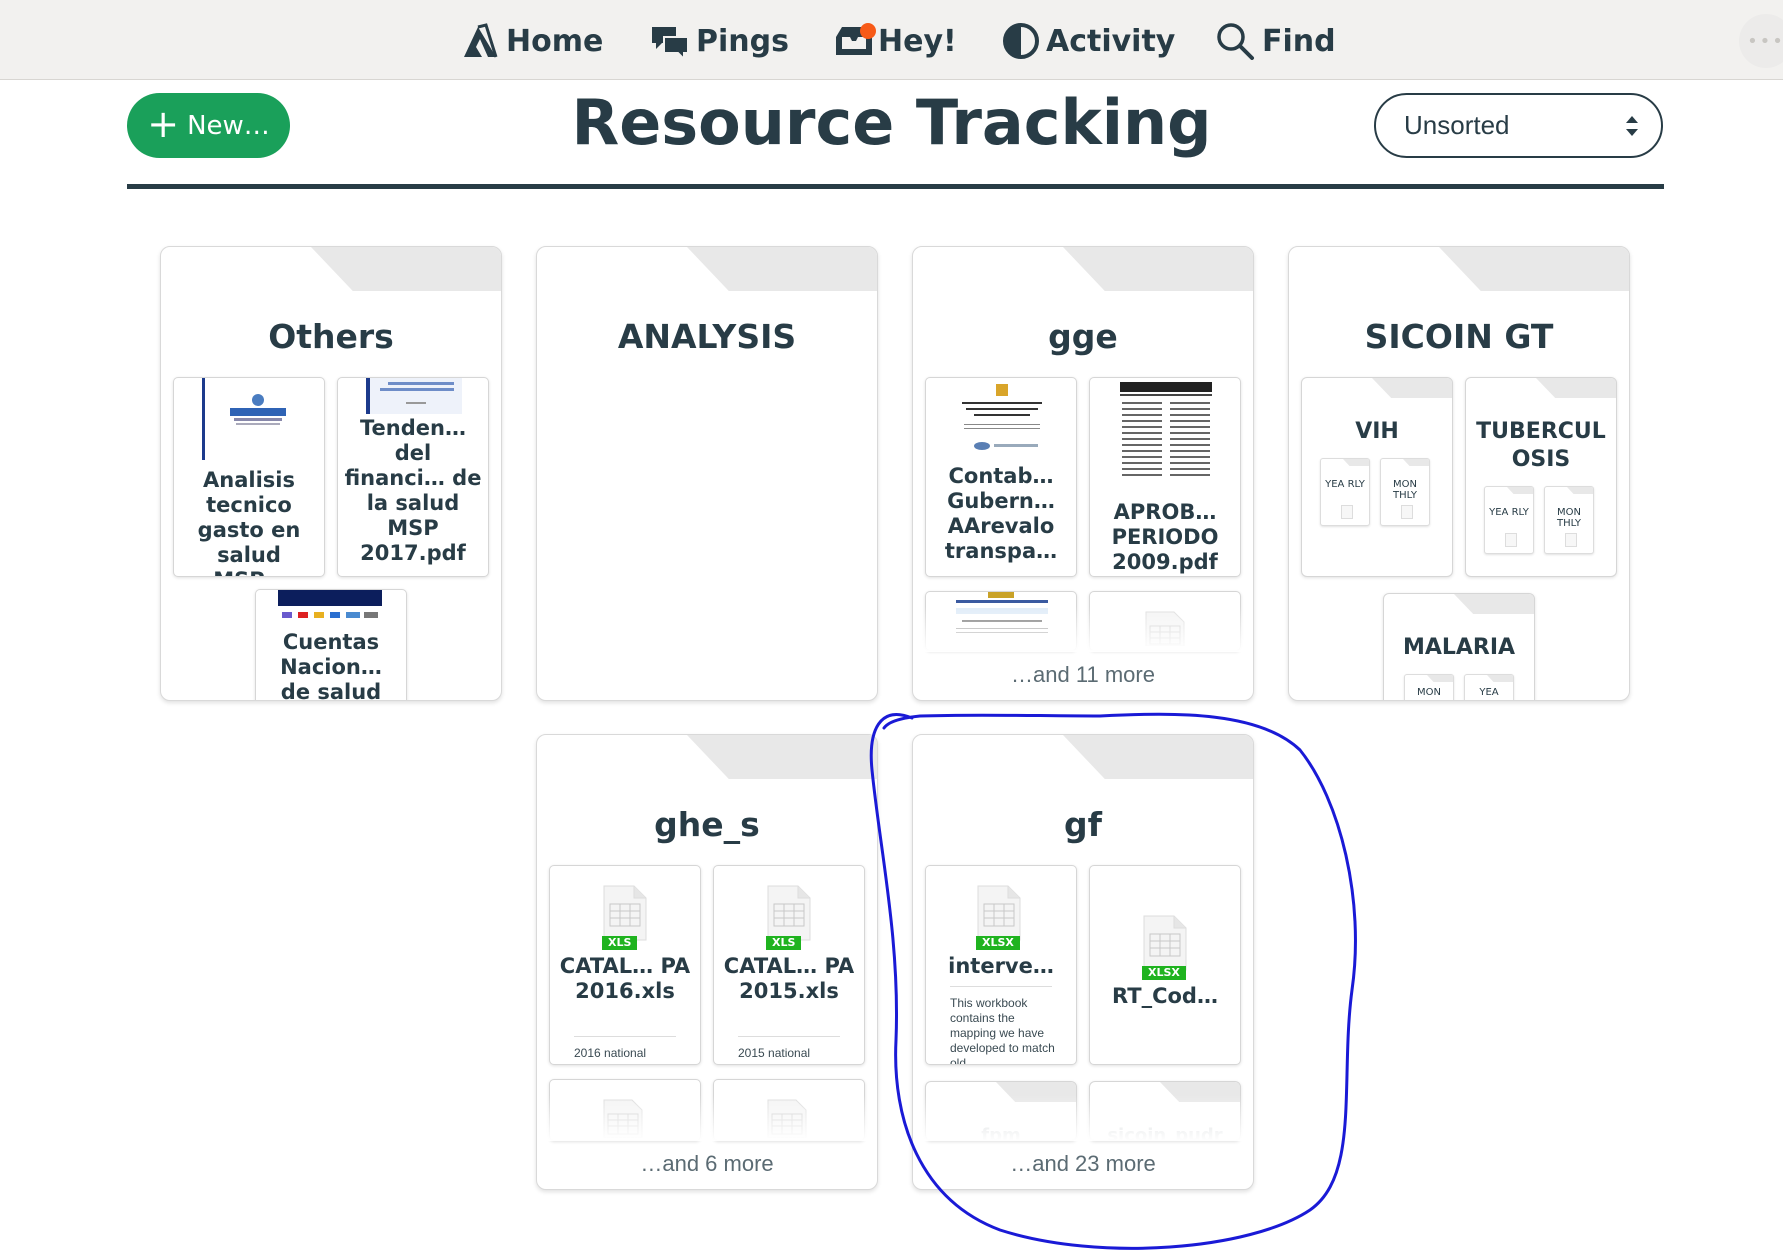 The image size is (1783, 1258). I want to click on trend-doc-icon, so click(414, 396).